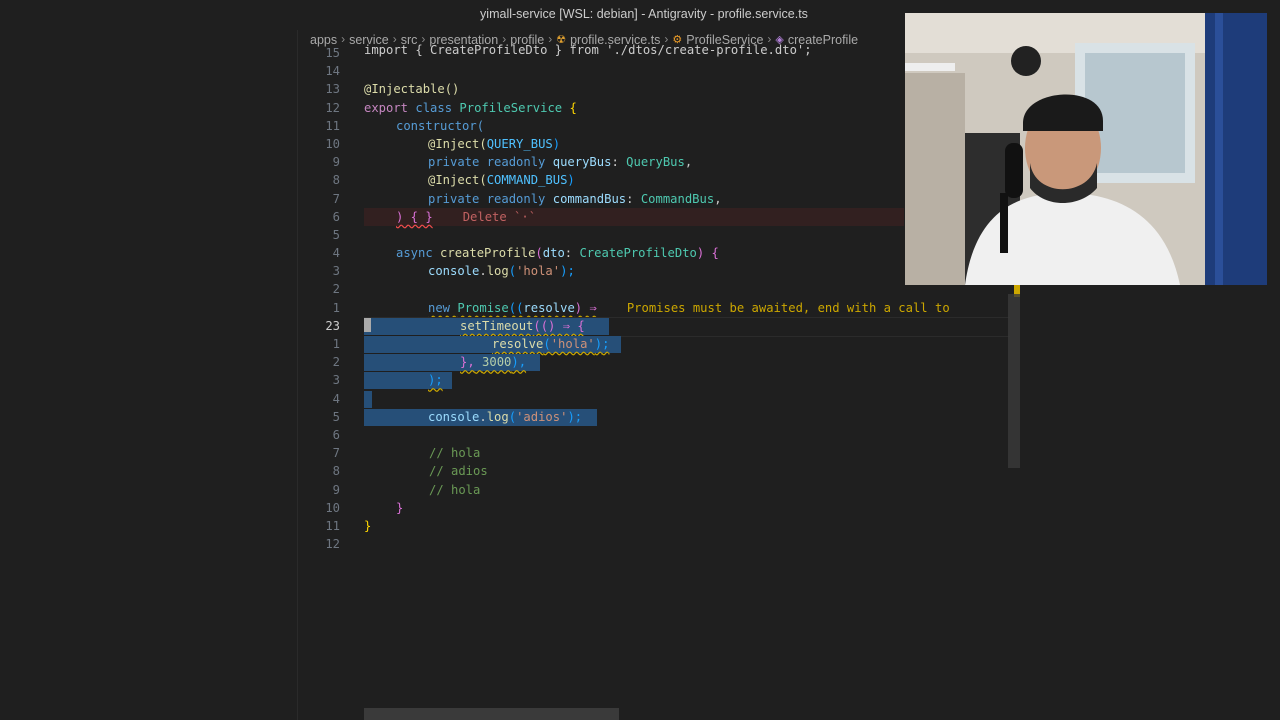  I want to click on webcam-person-icon, so click(1086, 149).